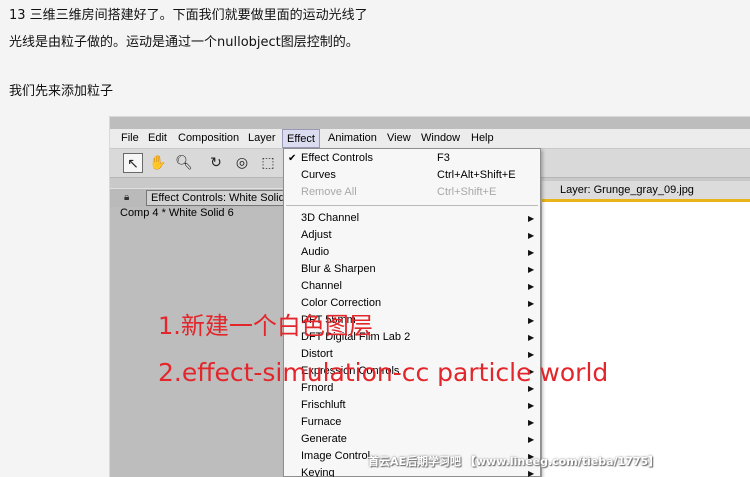 The width and height of the screenshot is (750, 477). Describe the element at coordinates (242, 163) in the screenshot. I see `camera-orbit-icon: ◎` at that location.